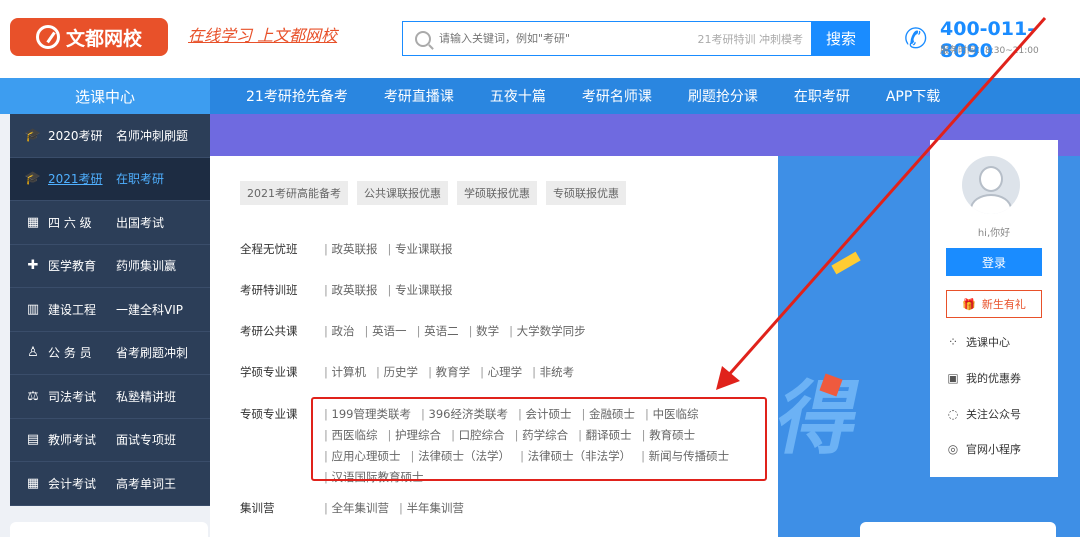 Image resolution: width=1080 pixels, height=537 pixels. I want to click on sidebar-item-medical: ✚ 医学教育 药师集训赢, so click(110, 266).